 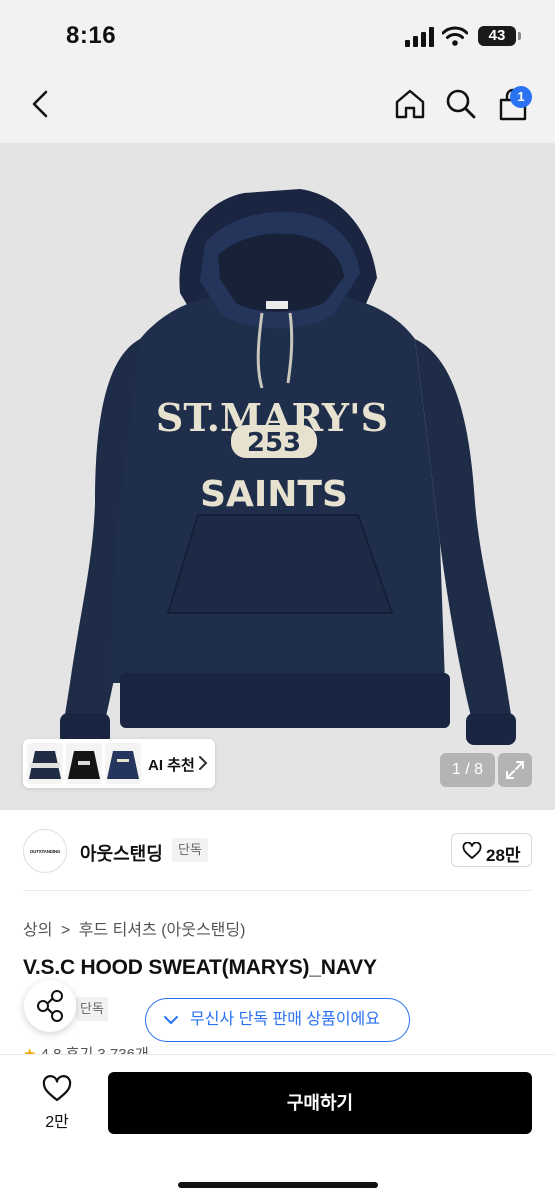 I want to click on brand-like-button: 28만, so click(x=491, y=850).